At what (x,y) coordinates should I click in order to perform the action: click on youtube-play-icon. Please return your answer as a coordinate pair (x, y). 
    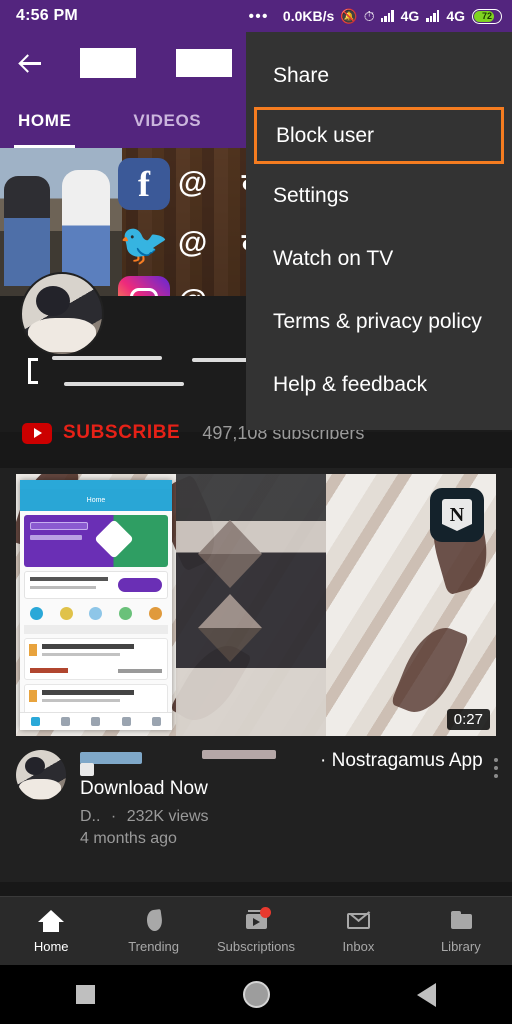
    Looking at the image, I should click on (37, 433).